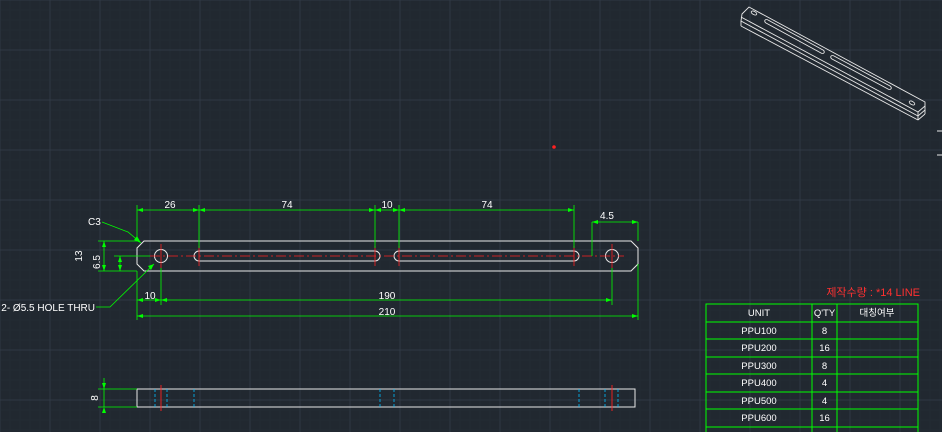 Image resolution: width=942 pixels, height=432 pixels. Describe the element at coordinates (287, 205) in the screenshot. I see `dim-74-left: 74` at that location.